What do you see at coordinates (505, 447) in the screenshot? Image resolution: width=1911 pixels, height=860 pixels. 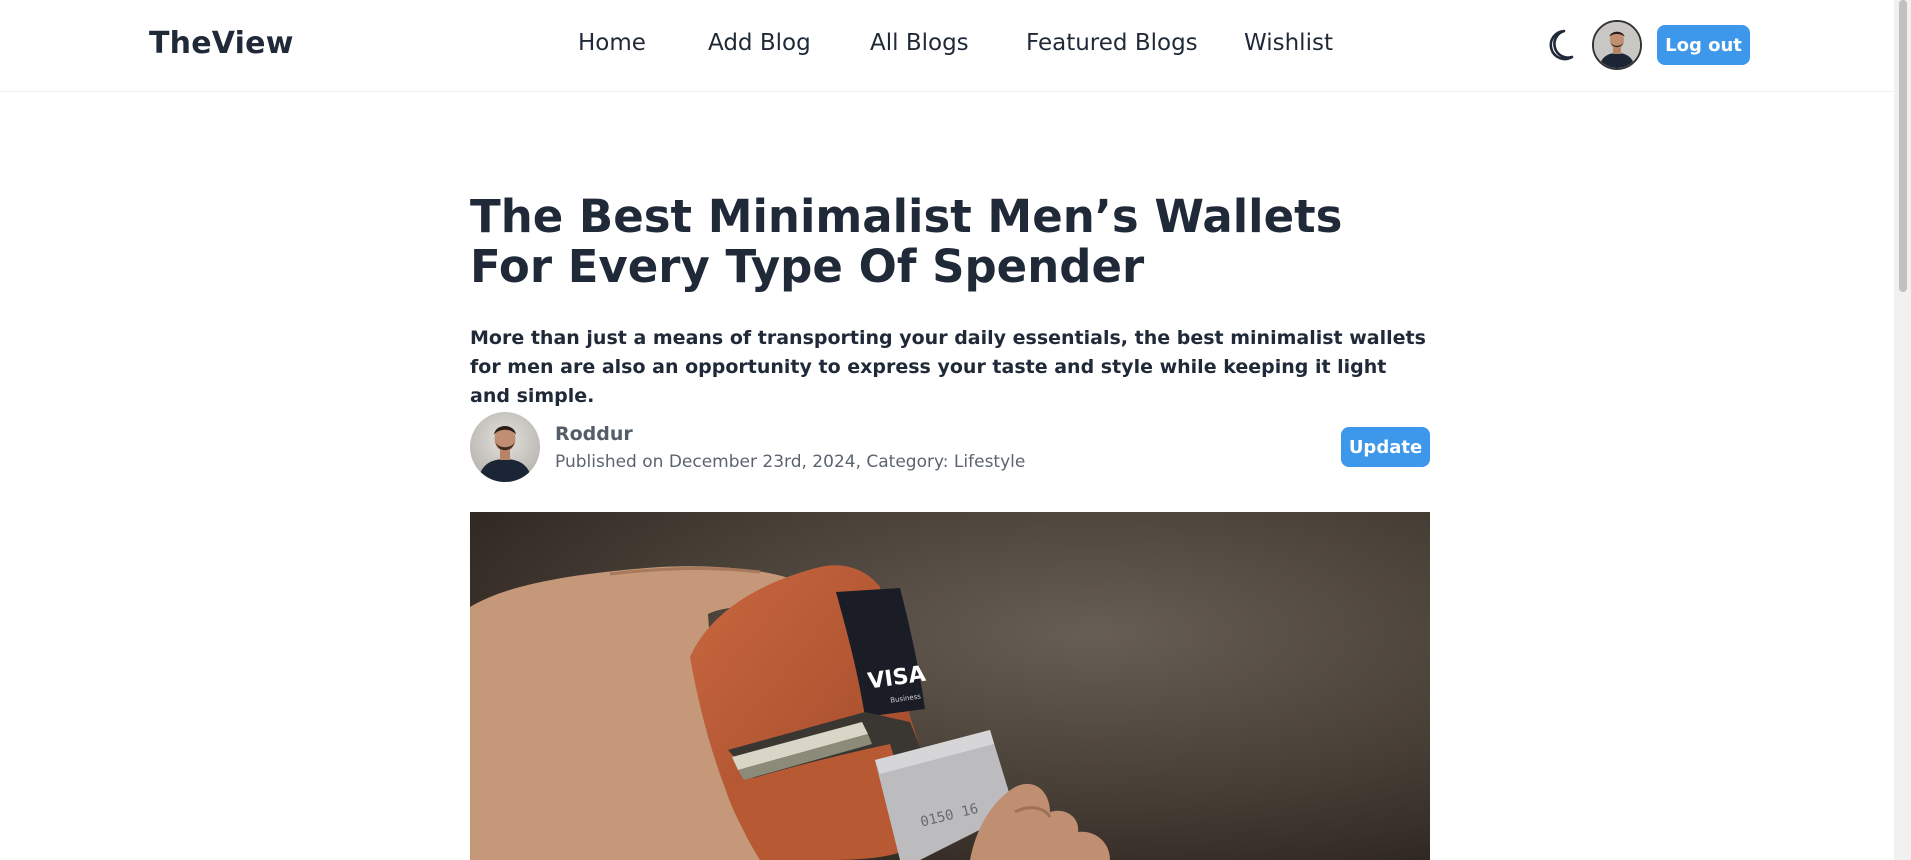 I see `author-avatar` at bounding box center [505, 447].